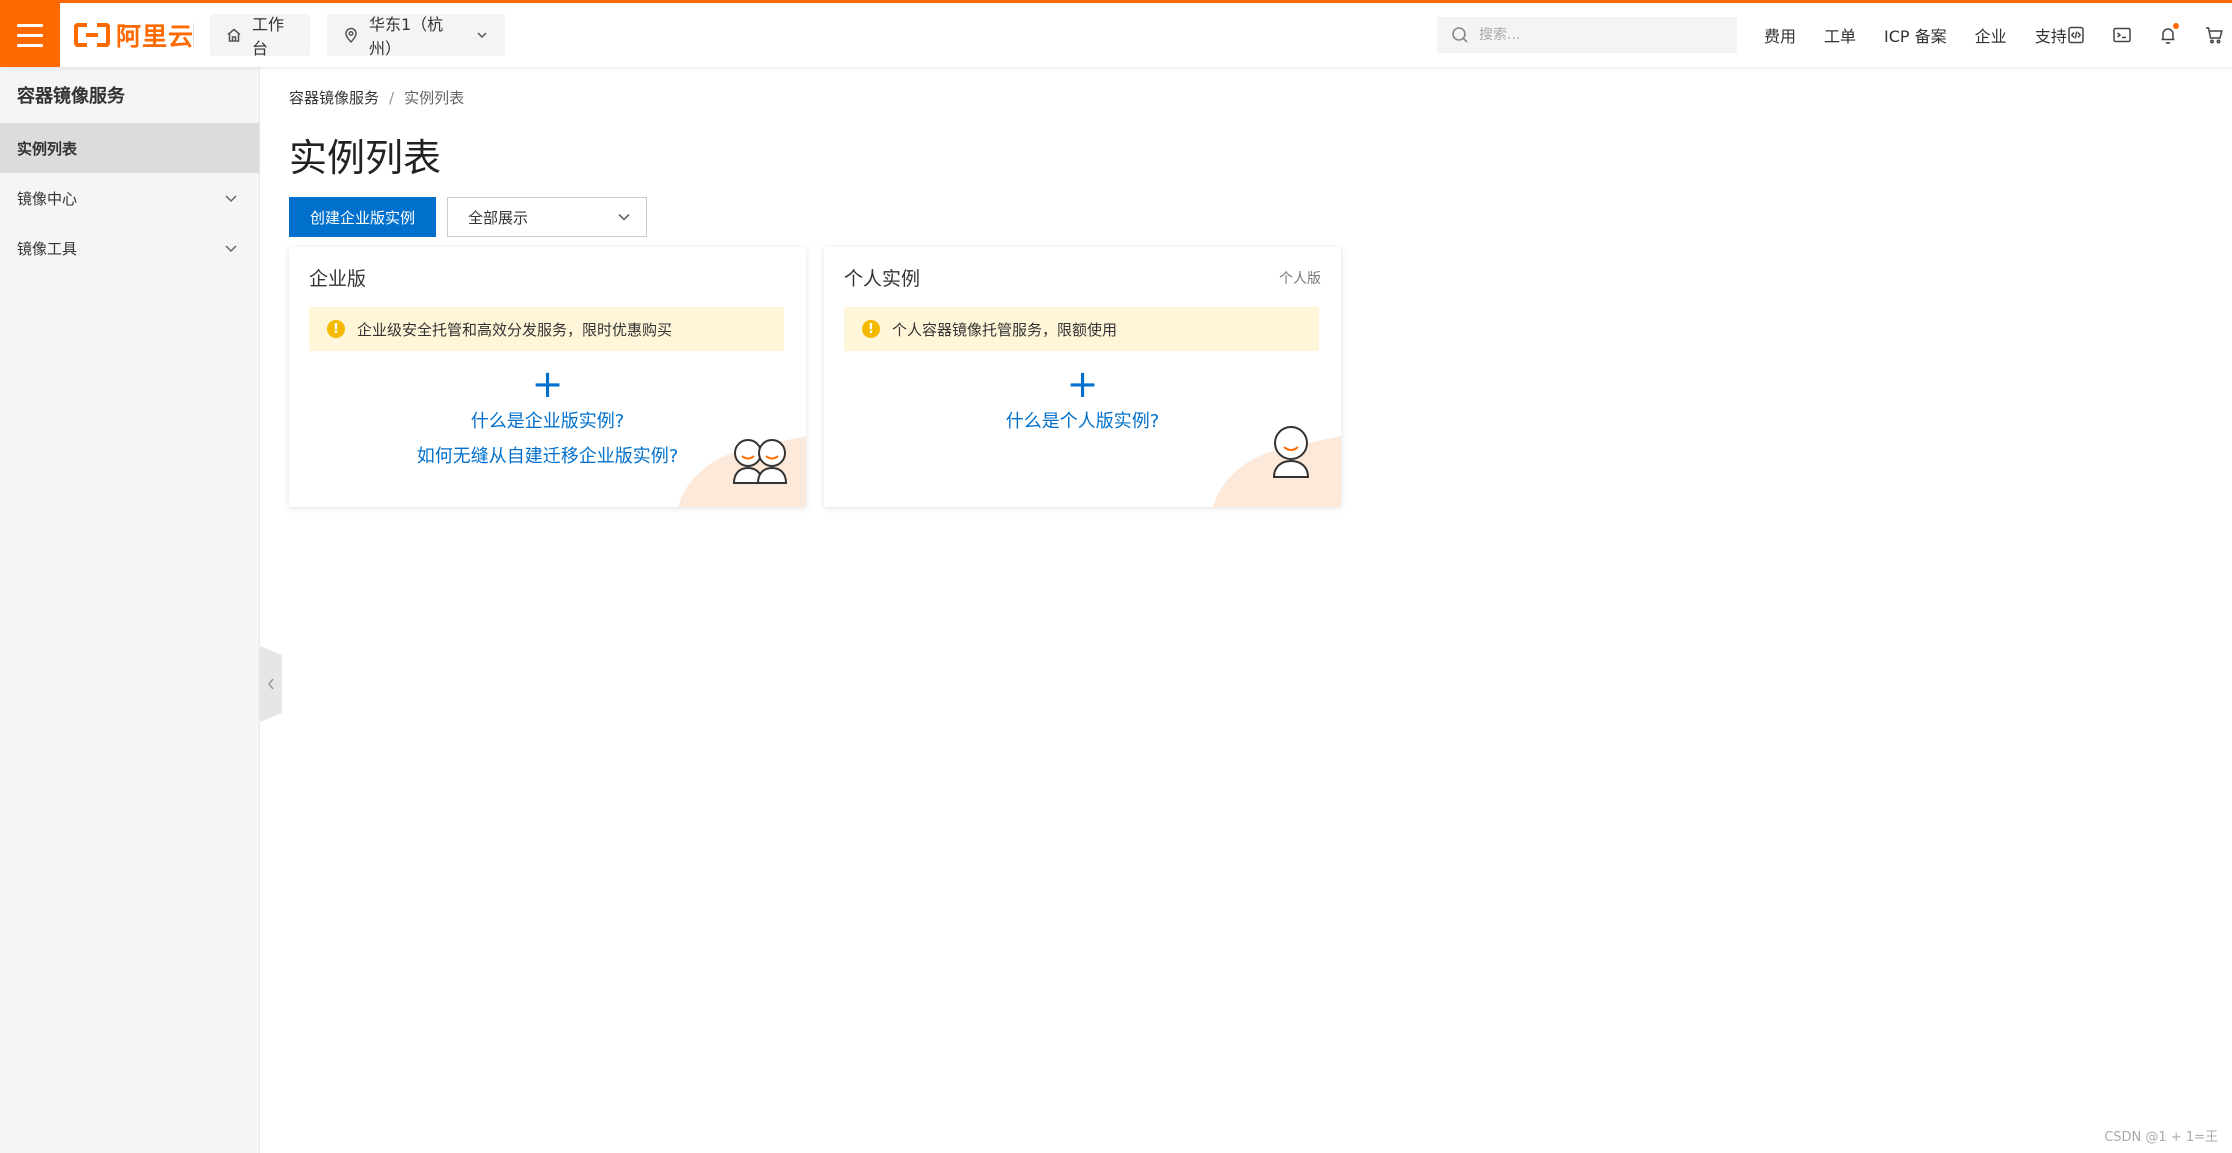 Image resolution: width=2232 pixels, height=1153 pixels. I want to click on sidebar-item-label: 实例列表, so click(47, 148).